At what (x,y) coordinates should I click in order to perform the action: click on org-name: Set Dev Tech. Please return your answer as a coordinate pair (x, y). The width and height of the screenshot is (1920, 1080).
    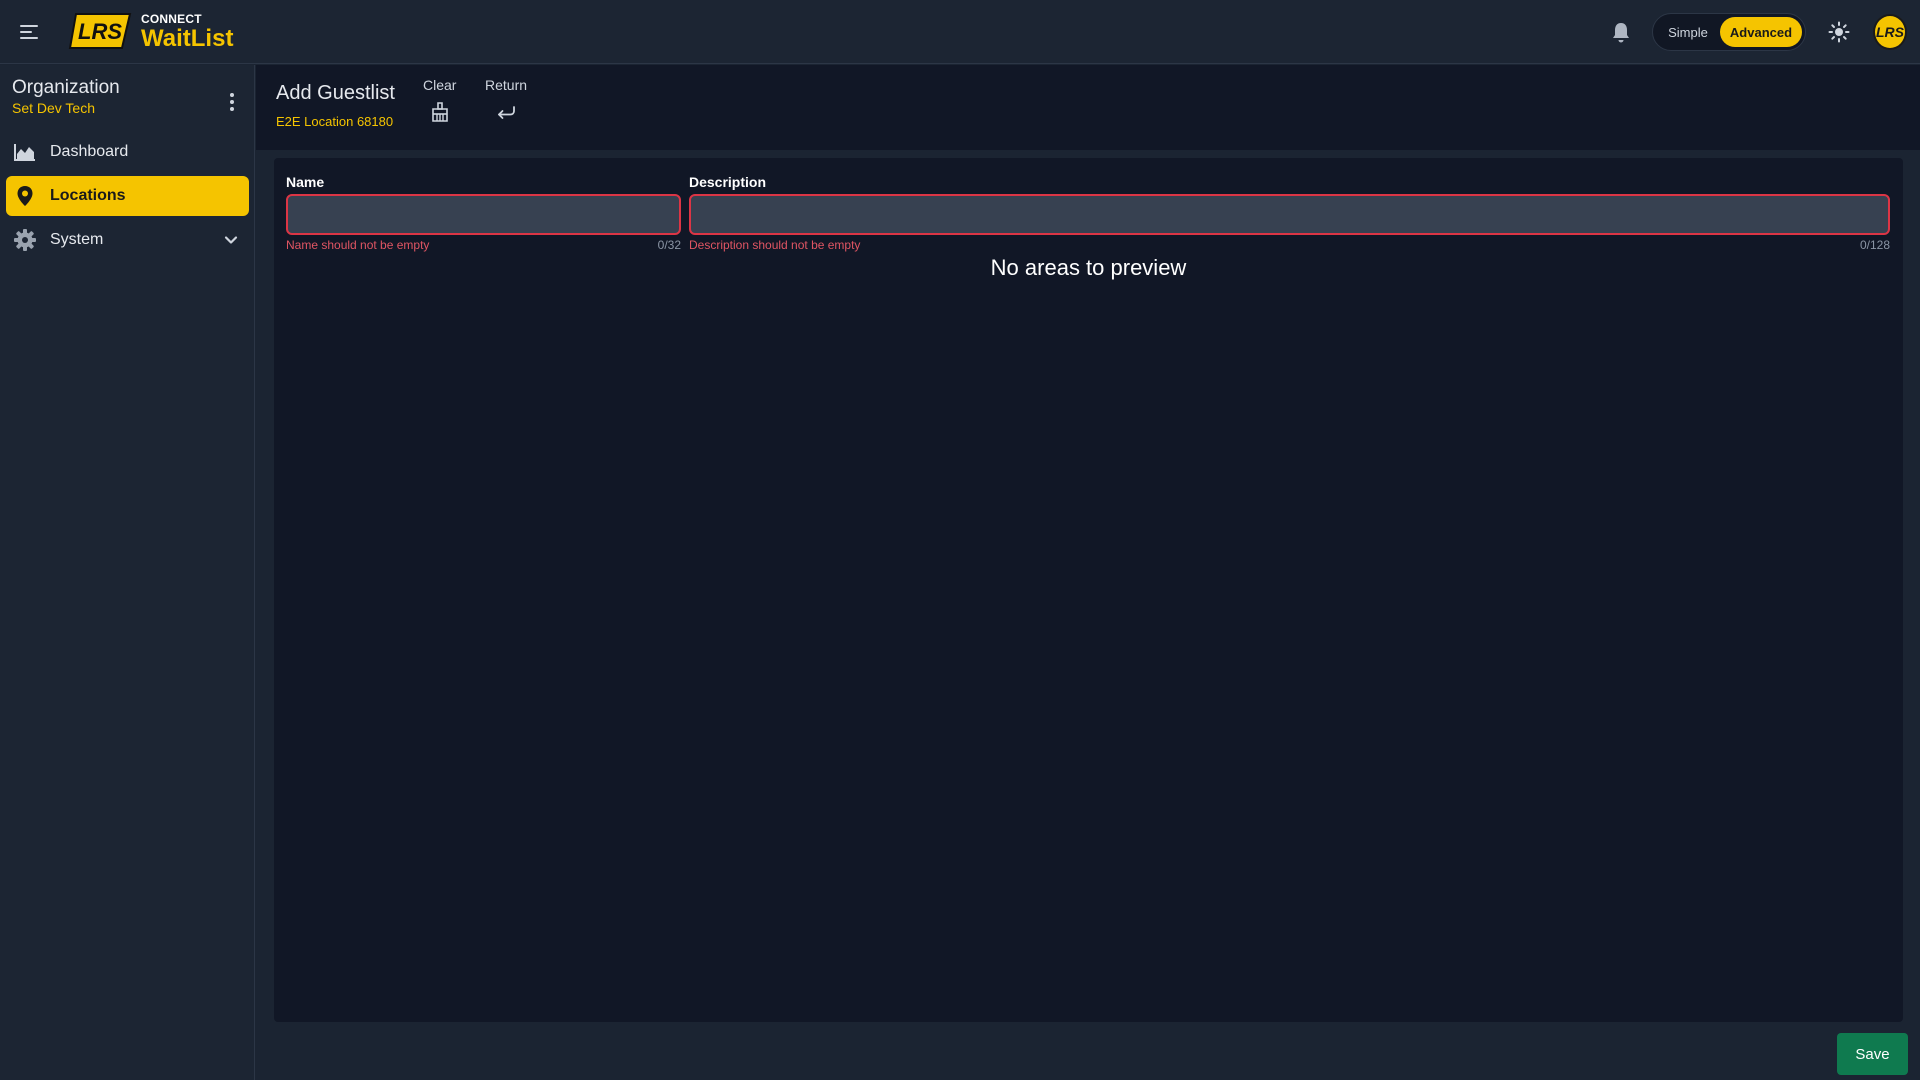
    Looking at the image, I should click on (54, 108).